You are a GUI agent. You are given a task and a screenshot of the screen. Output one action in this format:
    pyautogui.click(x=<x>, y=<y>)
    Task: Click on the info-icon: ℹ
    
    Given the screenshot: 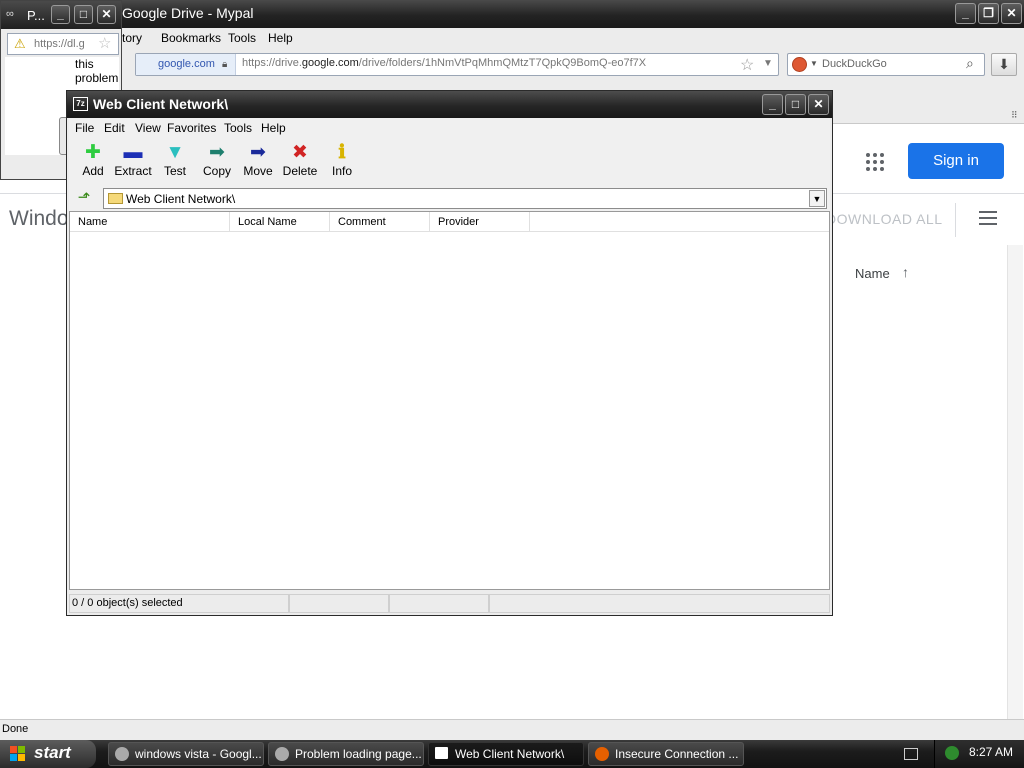 What is the action you would take?
    pyautogui.click(x=342, y=152)
    